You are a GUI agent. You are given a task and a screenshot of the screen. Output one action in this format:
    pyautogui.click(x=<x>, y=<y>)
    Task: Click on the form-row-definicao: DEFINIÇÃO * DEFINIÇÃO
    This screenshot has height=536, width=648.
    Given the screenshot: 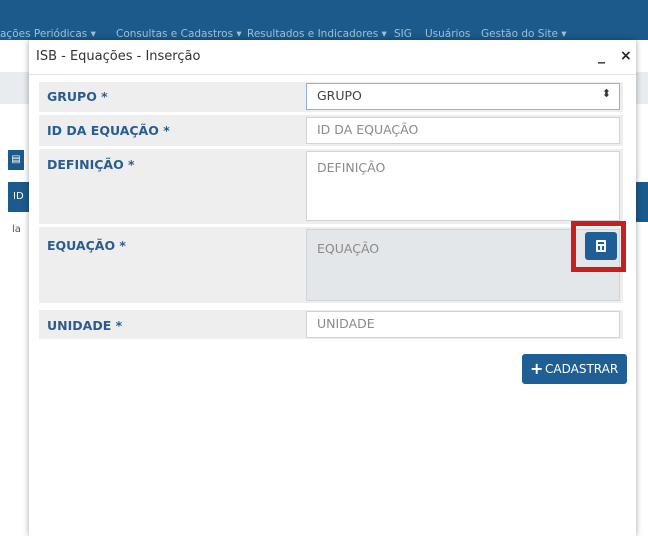 What is the action you would take?
    pyautogui.click(x=331, y=186)
    